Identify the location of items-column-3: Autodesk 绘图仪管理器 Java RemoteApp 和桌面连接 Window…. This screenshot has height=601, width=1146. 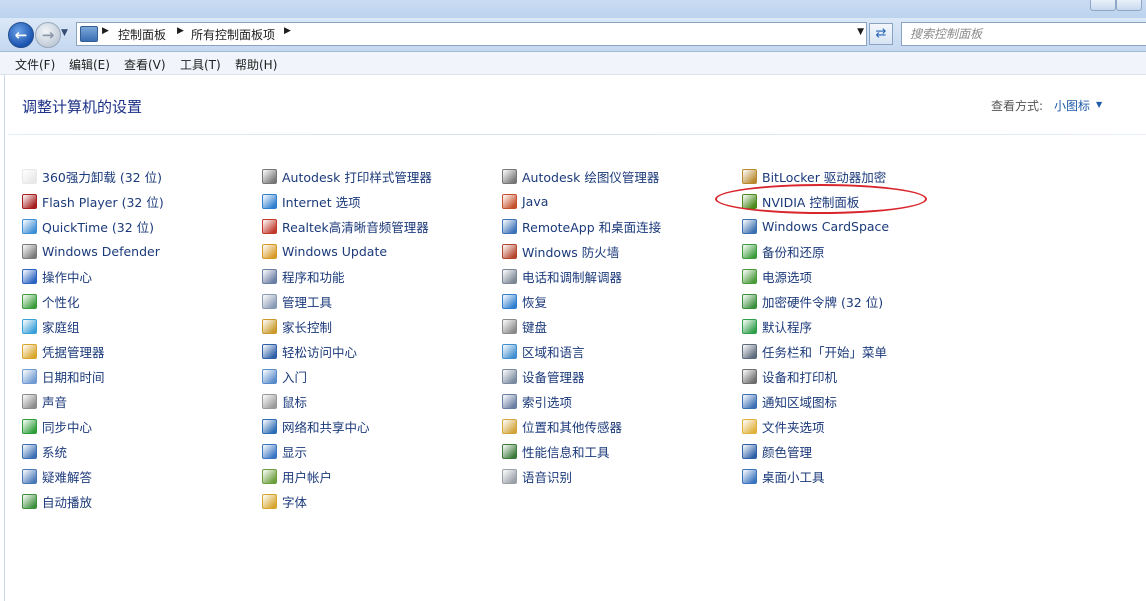
(581, 326).